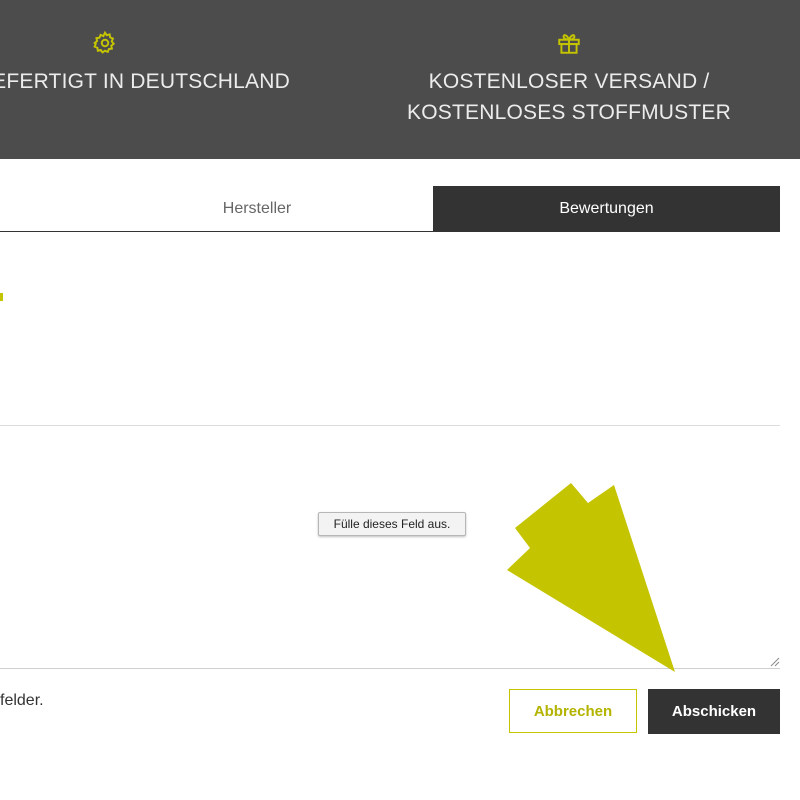 This screenshot has width=800, height=800. Describe the element at coordinates (257, 209) in the screenshot. I see `tab-hersteller: Hersteller` at that location.